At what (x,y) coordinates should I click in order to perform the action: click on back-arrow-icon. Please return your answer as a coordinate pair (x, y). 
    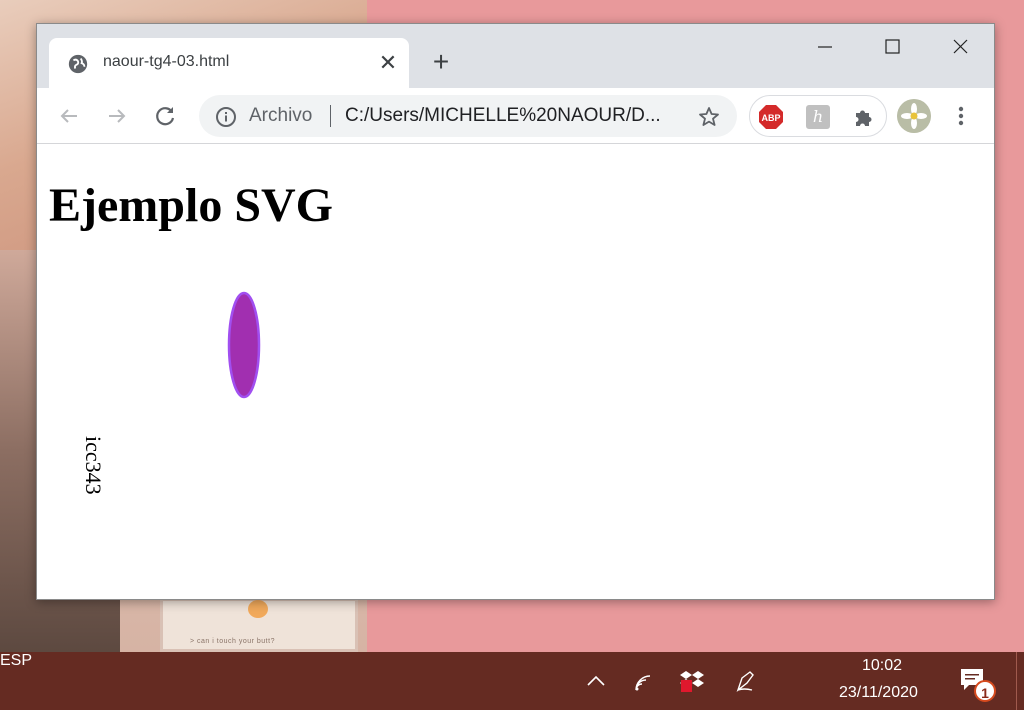
    Looking at the image, I should click on (69, 116).